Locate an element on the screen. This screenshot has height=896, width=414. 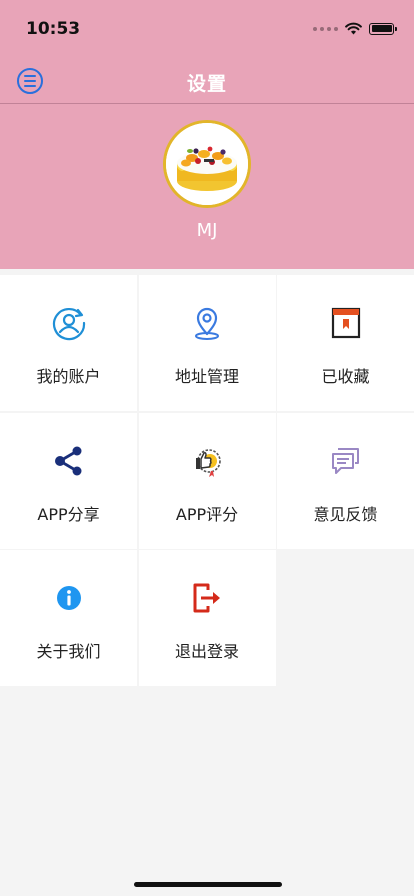
menu-item-label: 意见反馈 is located at coordinates (345, 514).